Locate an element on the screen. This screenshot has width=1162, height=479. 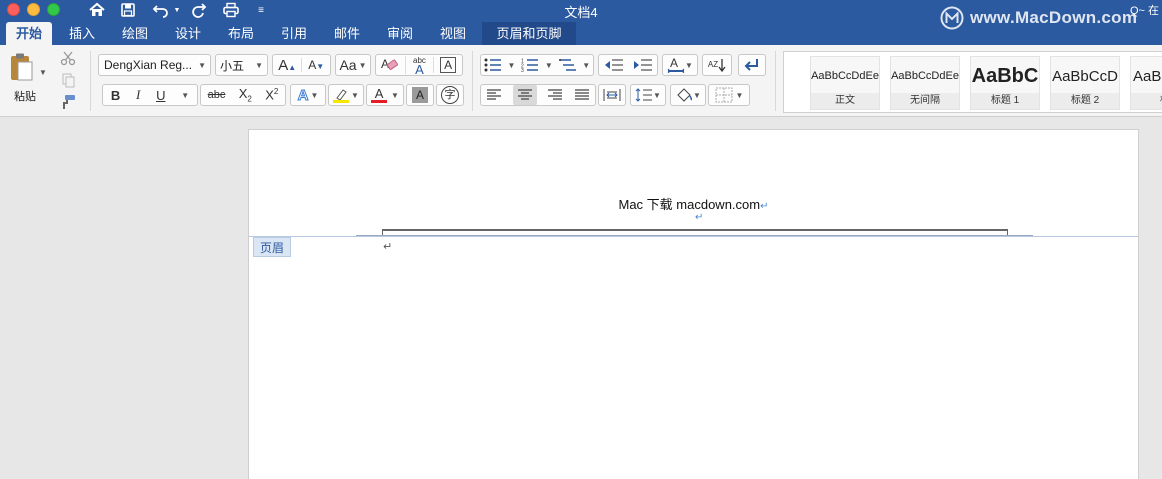
watermark: www.MacDown.com is located at coordinates (1038, 18).